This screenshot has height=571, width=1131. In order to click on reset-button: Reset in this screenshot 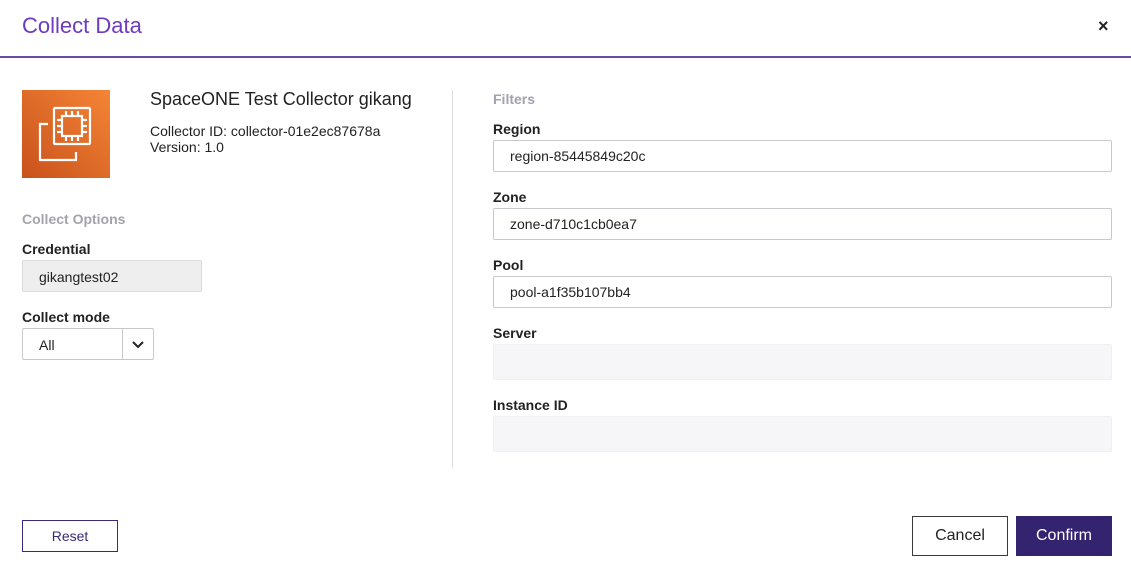, I will do `click(70, 536)`.